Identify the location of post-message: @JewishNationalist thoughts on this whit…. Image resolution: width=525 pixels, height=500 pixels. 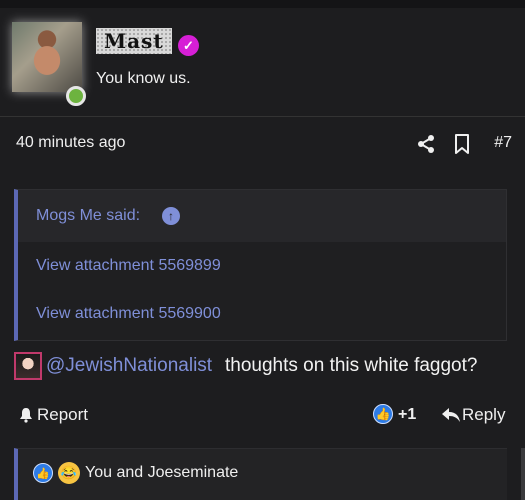
(264, 367).